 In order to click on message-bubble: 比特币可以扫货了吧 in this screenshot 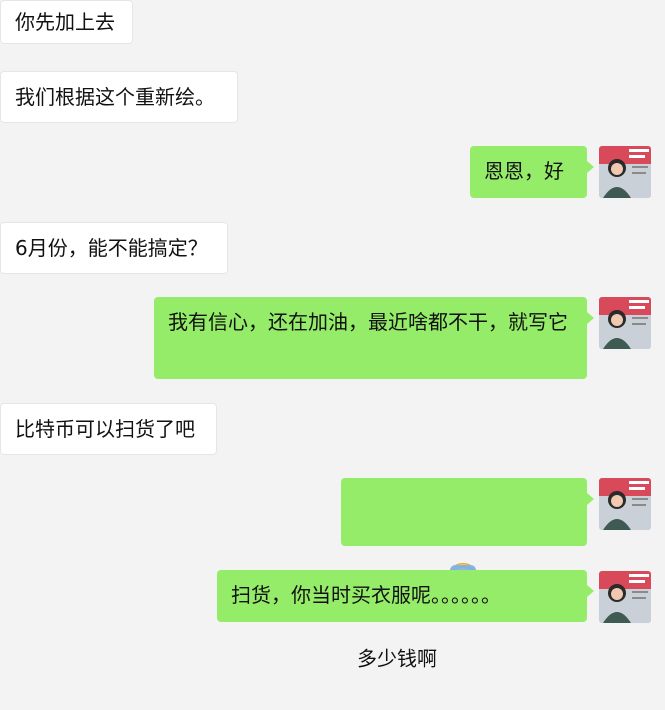, I will do `click(108, 429)`.